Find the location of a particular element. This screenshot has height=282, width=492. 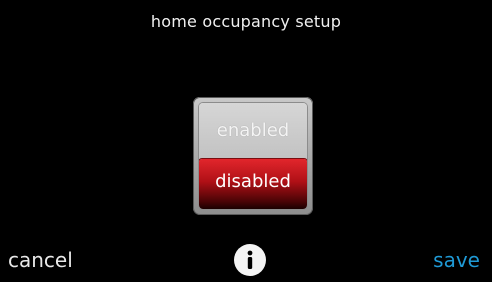

occupancy-selector: enabled disabled is located at coordinates (253, 156).